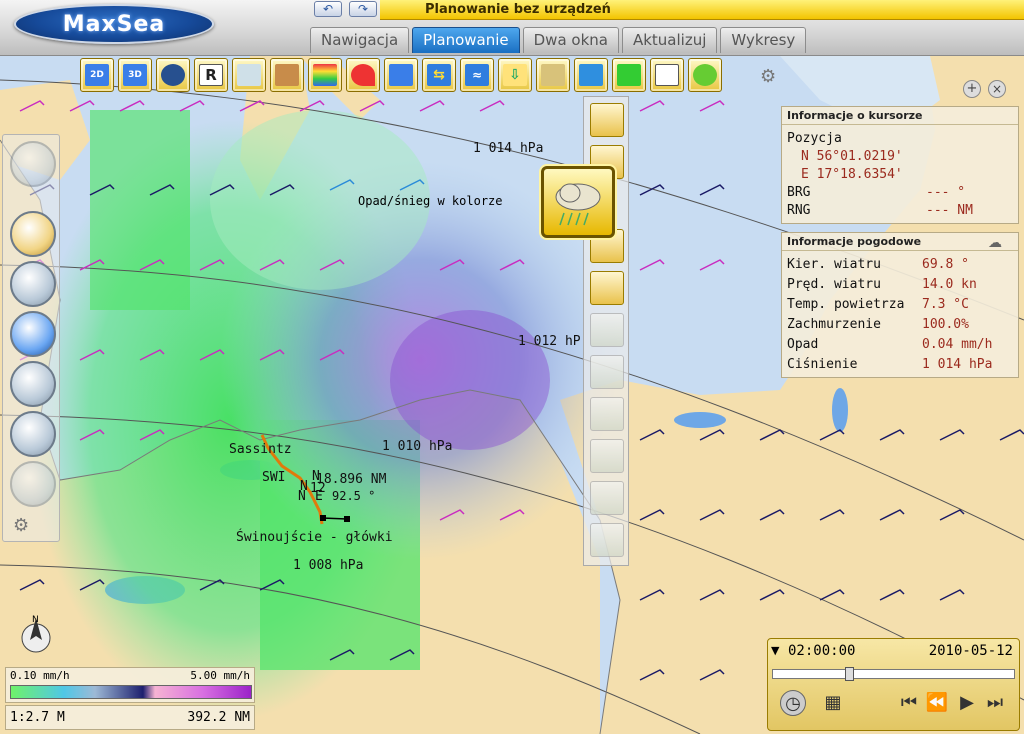  I want to click on pressure-value: 1 014 hPa, so click(957, 364).